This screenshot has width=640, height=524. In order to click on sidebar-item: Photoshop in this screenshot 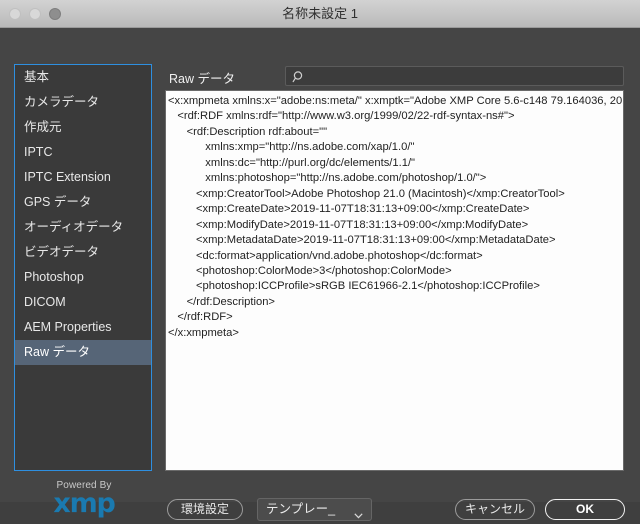, I will do `click(83, 277)`.